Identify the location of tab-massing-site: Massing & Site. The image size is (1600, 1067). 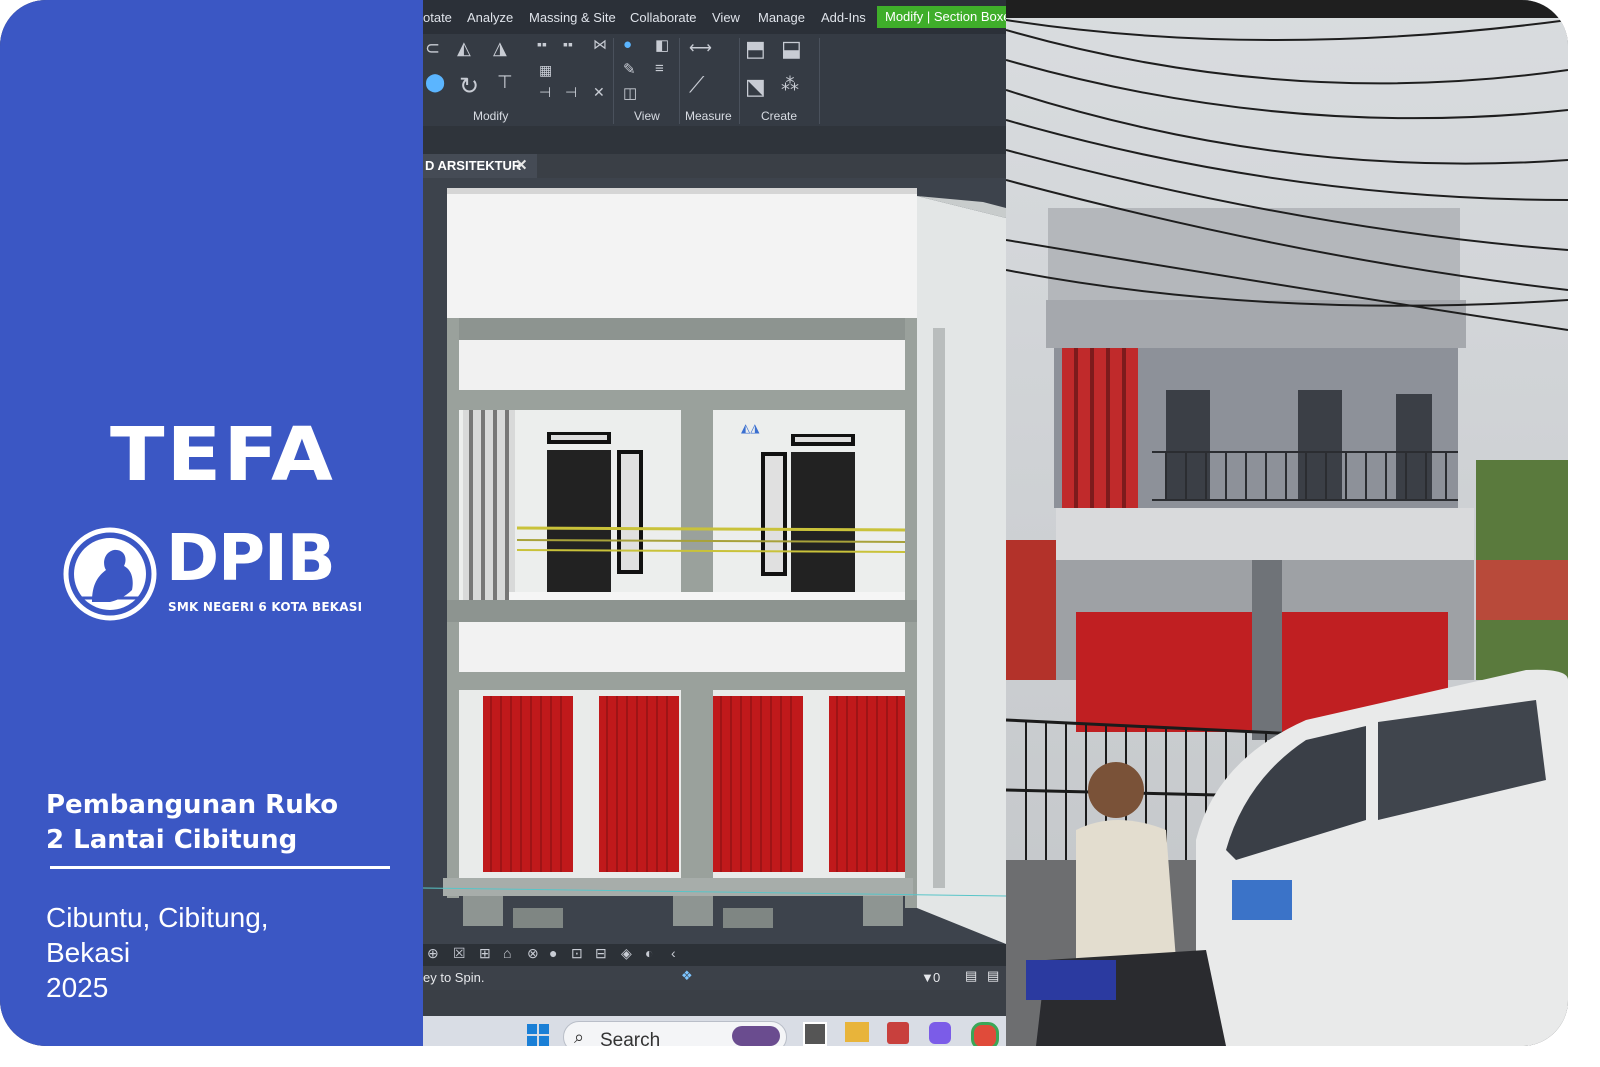
(572, 17).